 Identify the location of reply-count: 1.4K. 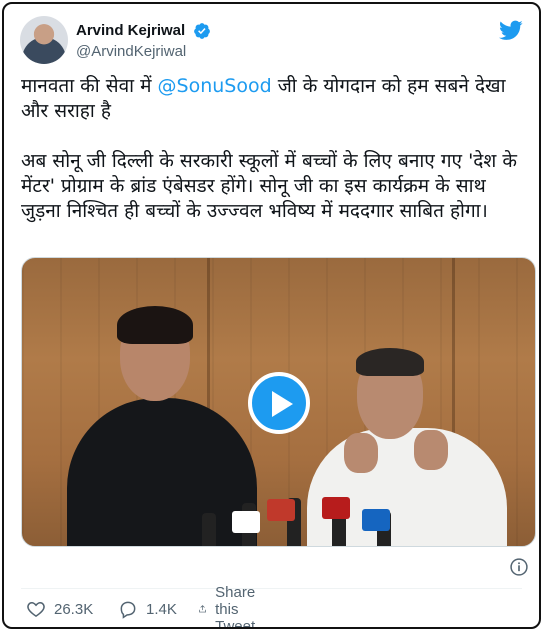
(161, 609).